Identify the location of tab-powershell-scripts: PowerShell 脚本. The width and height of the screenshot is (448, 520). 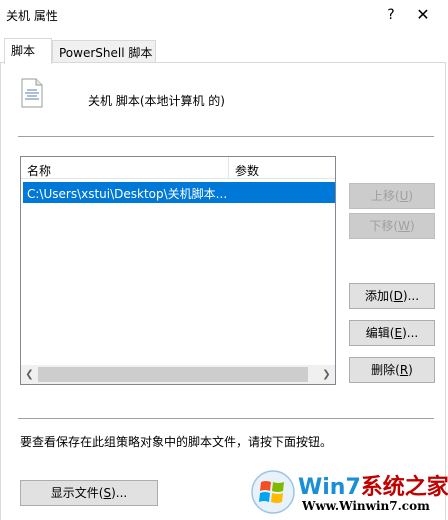
(104, 51).